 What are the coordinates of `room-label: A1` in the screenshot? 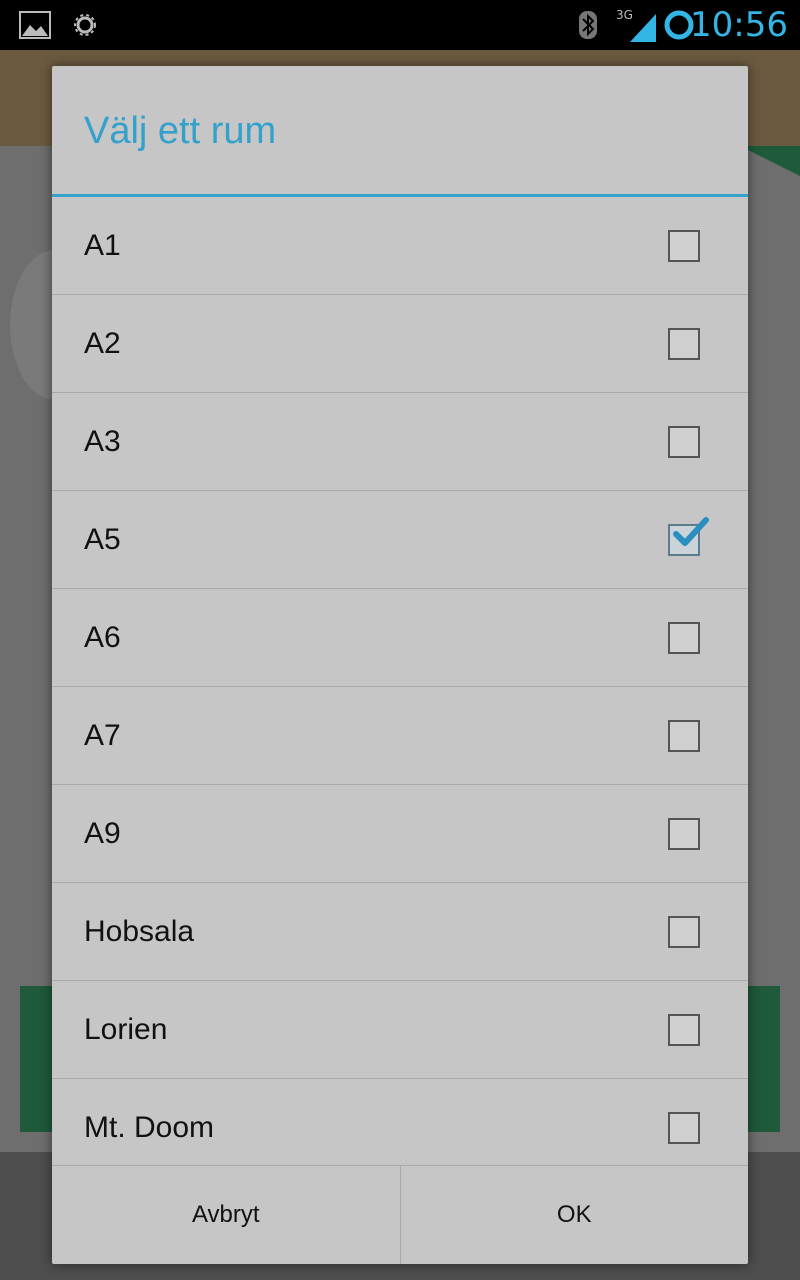 It's located at (102, 245).